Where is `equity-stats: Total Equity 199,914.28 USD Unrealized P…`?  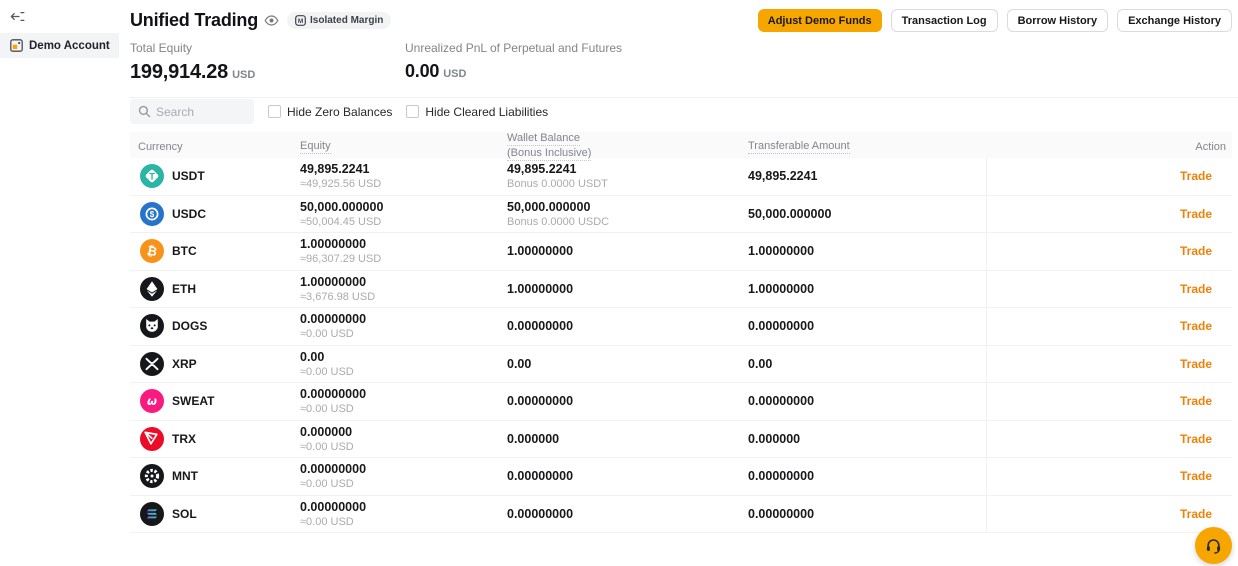 equity-stats: Total Equity 199,914.28 USD Unrealized P… is located at coordinates (376, 62).